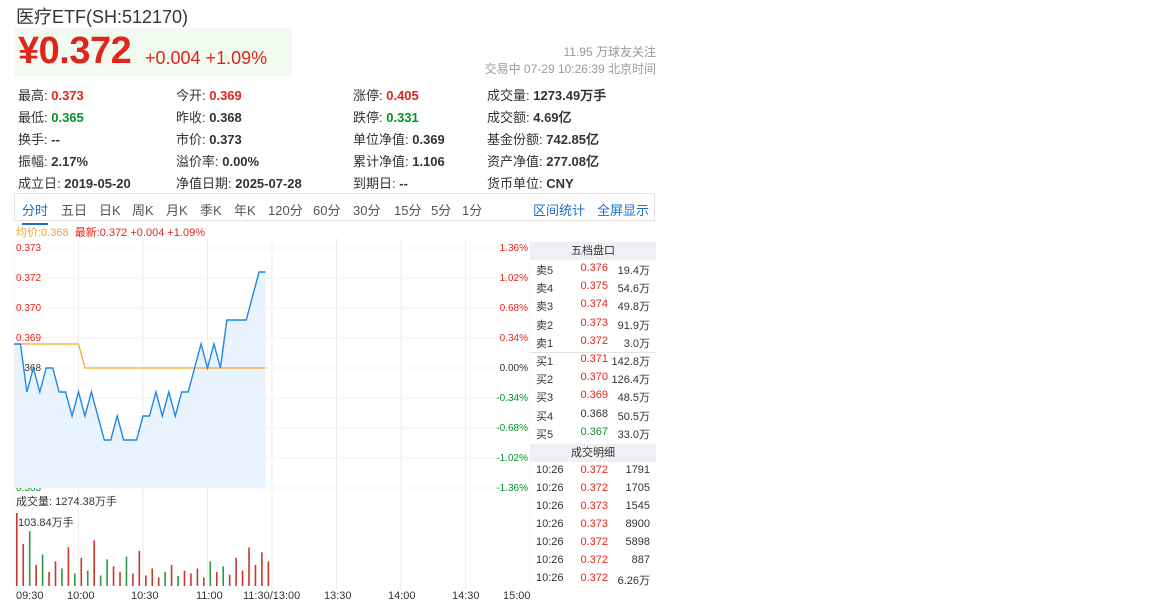 The width and height of the screenshot is (1166, 615). I want to click on tab-10: 15分, so click(407, 209).